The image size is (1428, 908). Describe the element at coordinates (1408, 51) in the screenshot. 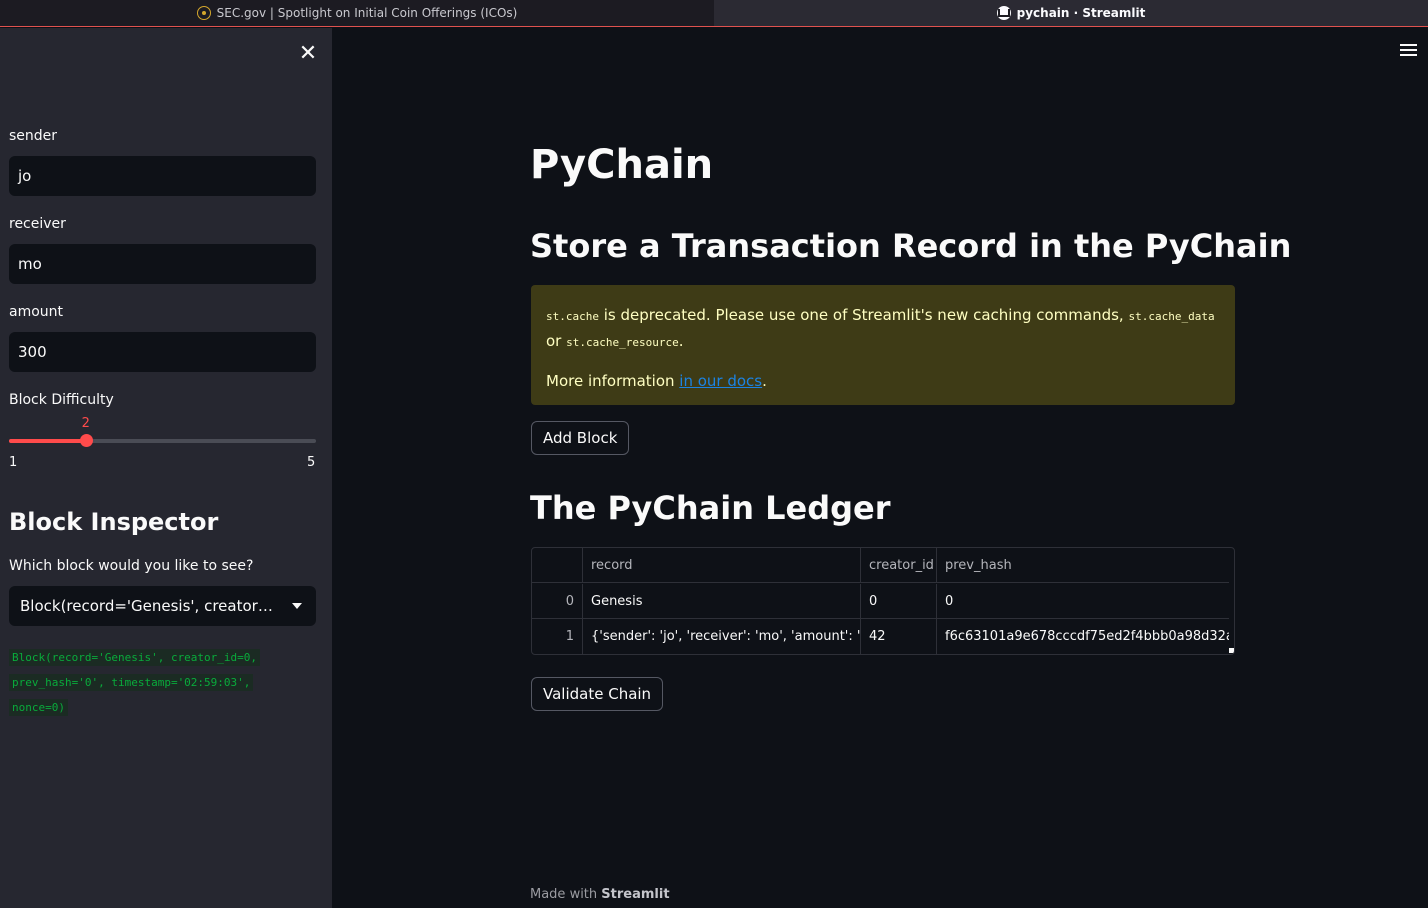

I see `hamburger-menu-icon` at that location.